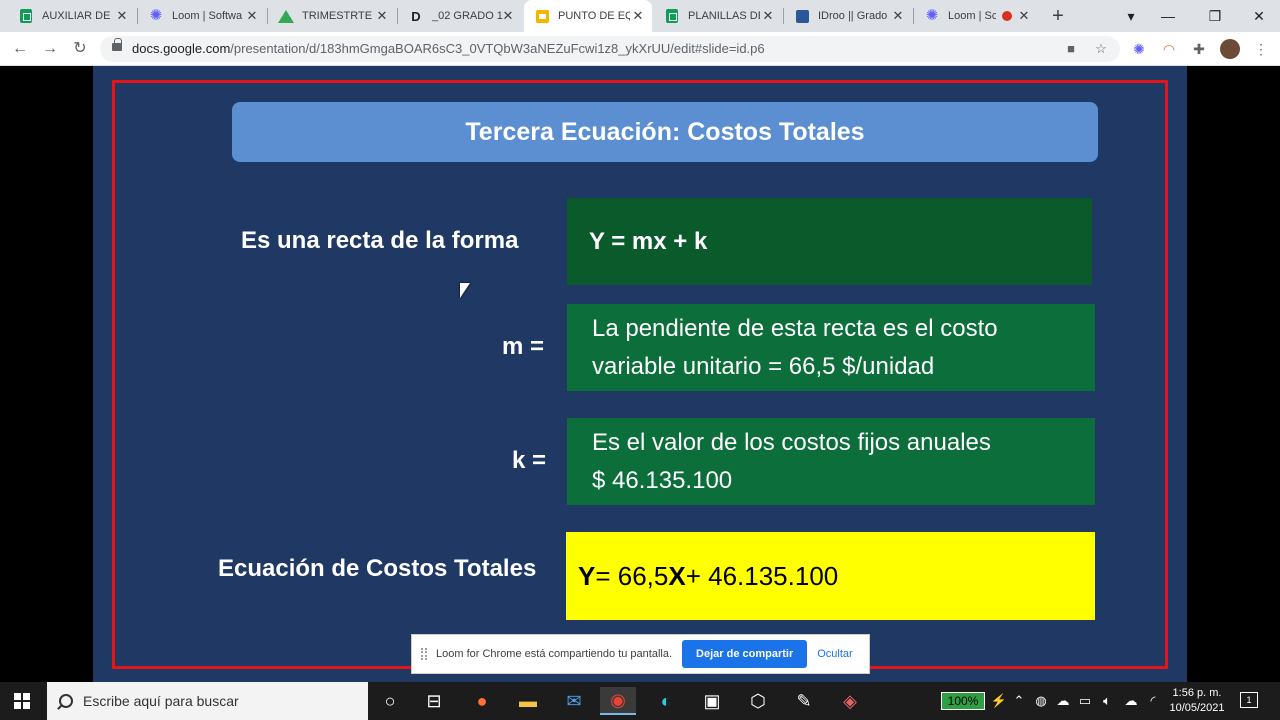 The width and height of the screenshot is (1280, 720). What do you see at coordinates (1085, 701) in the screenshot?
I see `battery-icon: ▭` at bounding box center [1085, 701].